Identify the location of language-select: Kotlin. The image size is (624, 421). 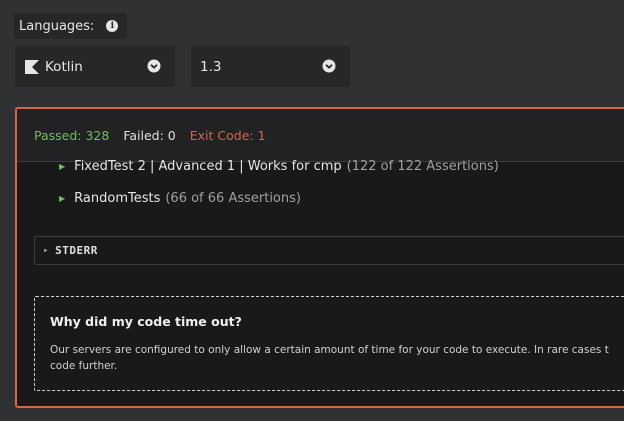
(95, 66).